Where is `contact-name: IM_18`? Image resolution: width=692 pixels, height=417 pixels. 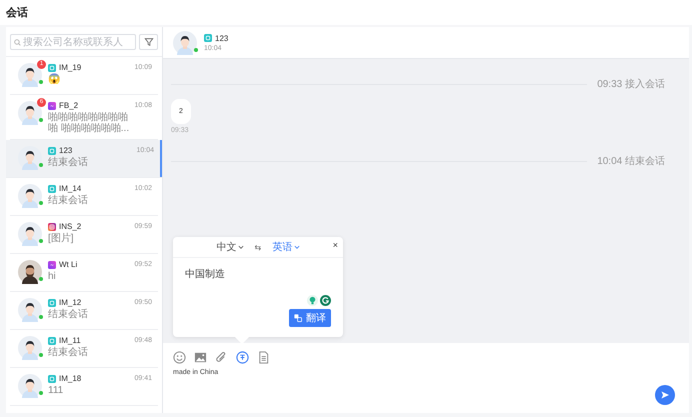 contact-name: IM_18 is located at coordinates (70, 378).